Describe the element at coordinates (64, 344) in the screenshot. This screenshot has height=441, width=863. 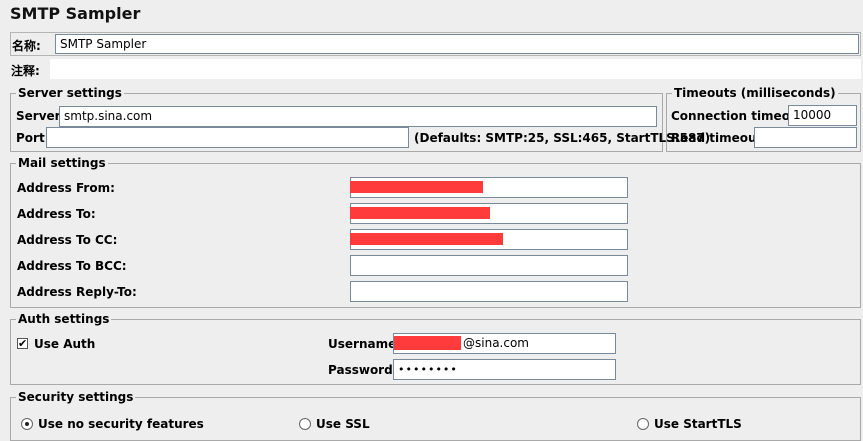
I see `use-auth-label: Use Auth` at that location.